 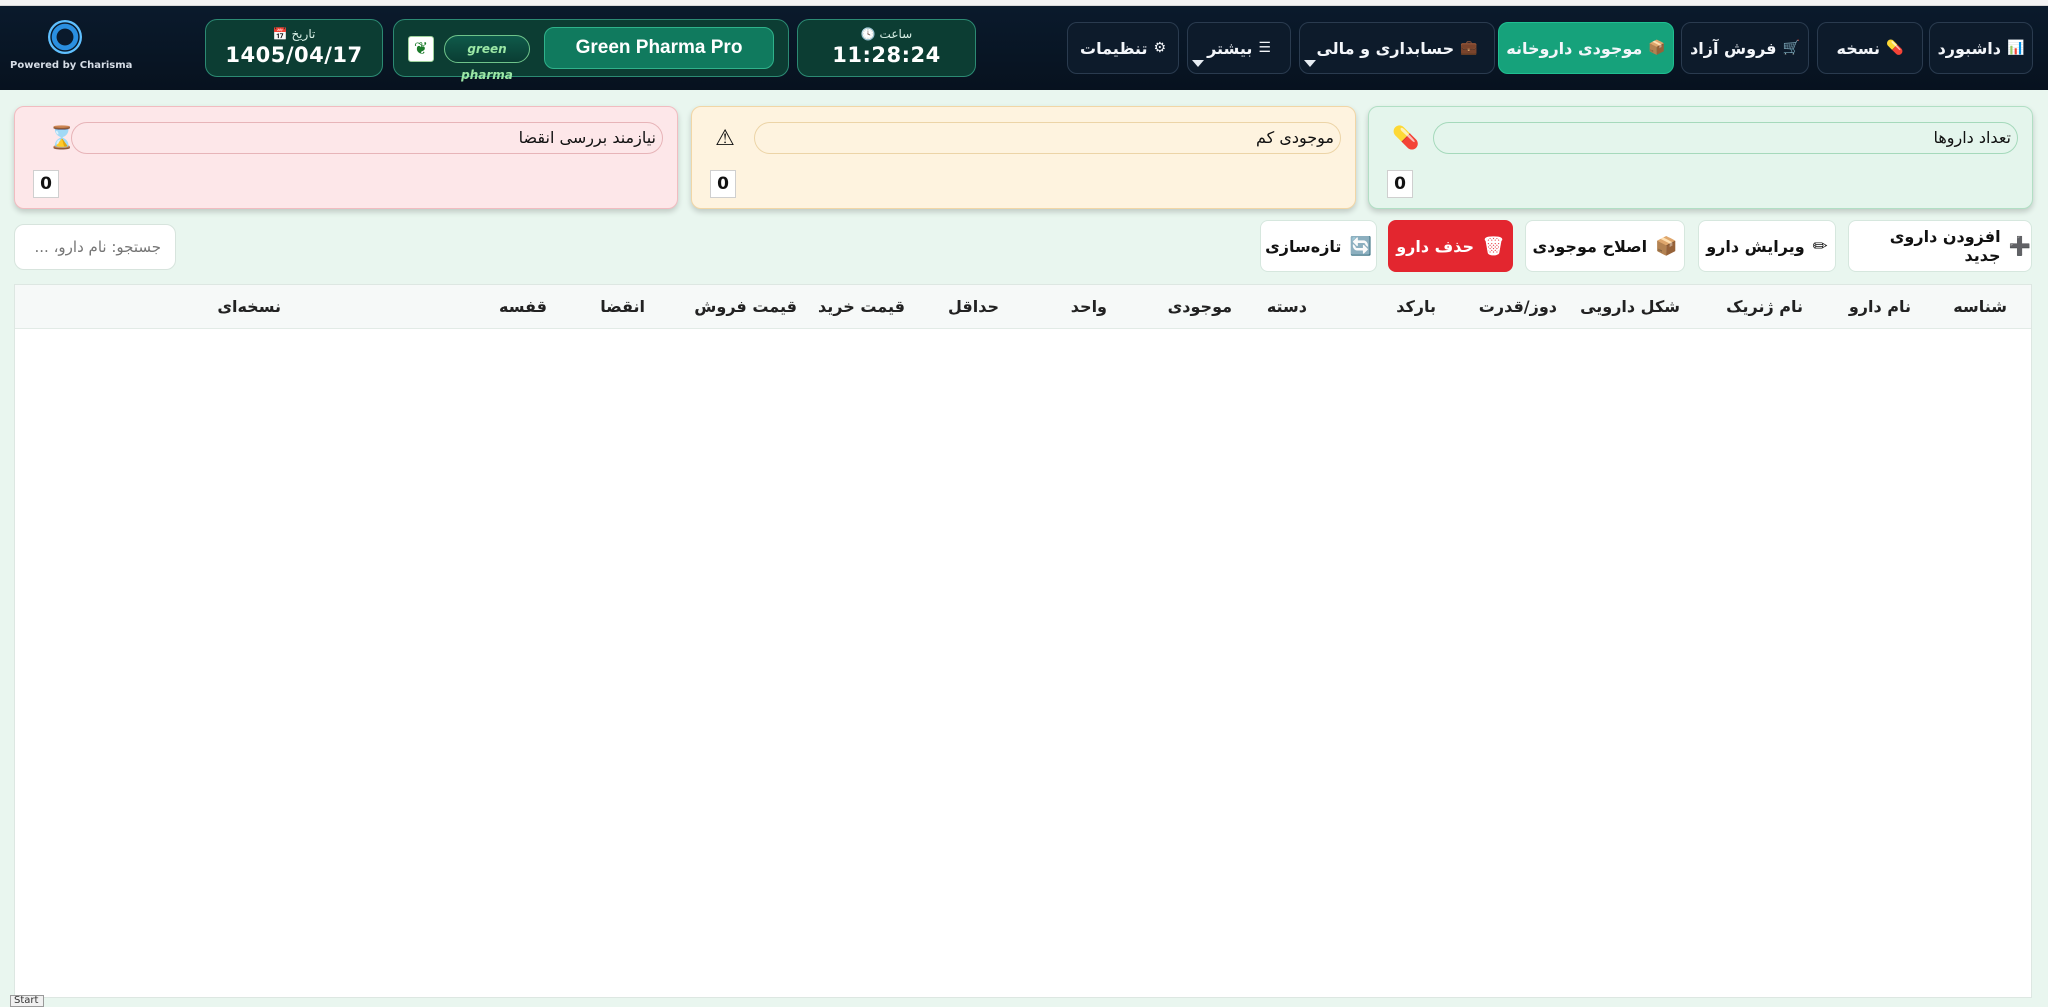 What do you see at coordinates (1518, 307) in the screenshot?
I see `col-dose-strength: دوز/قدرت` at bounding box center [1518, 307].